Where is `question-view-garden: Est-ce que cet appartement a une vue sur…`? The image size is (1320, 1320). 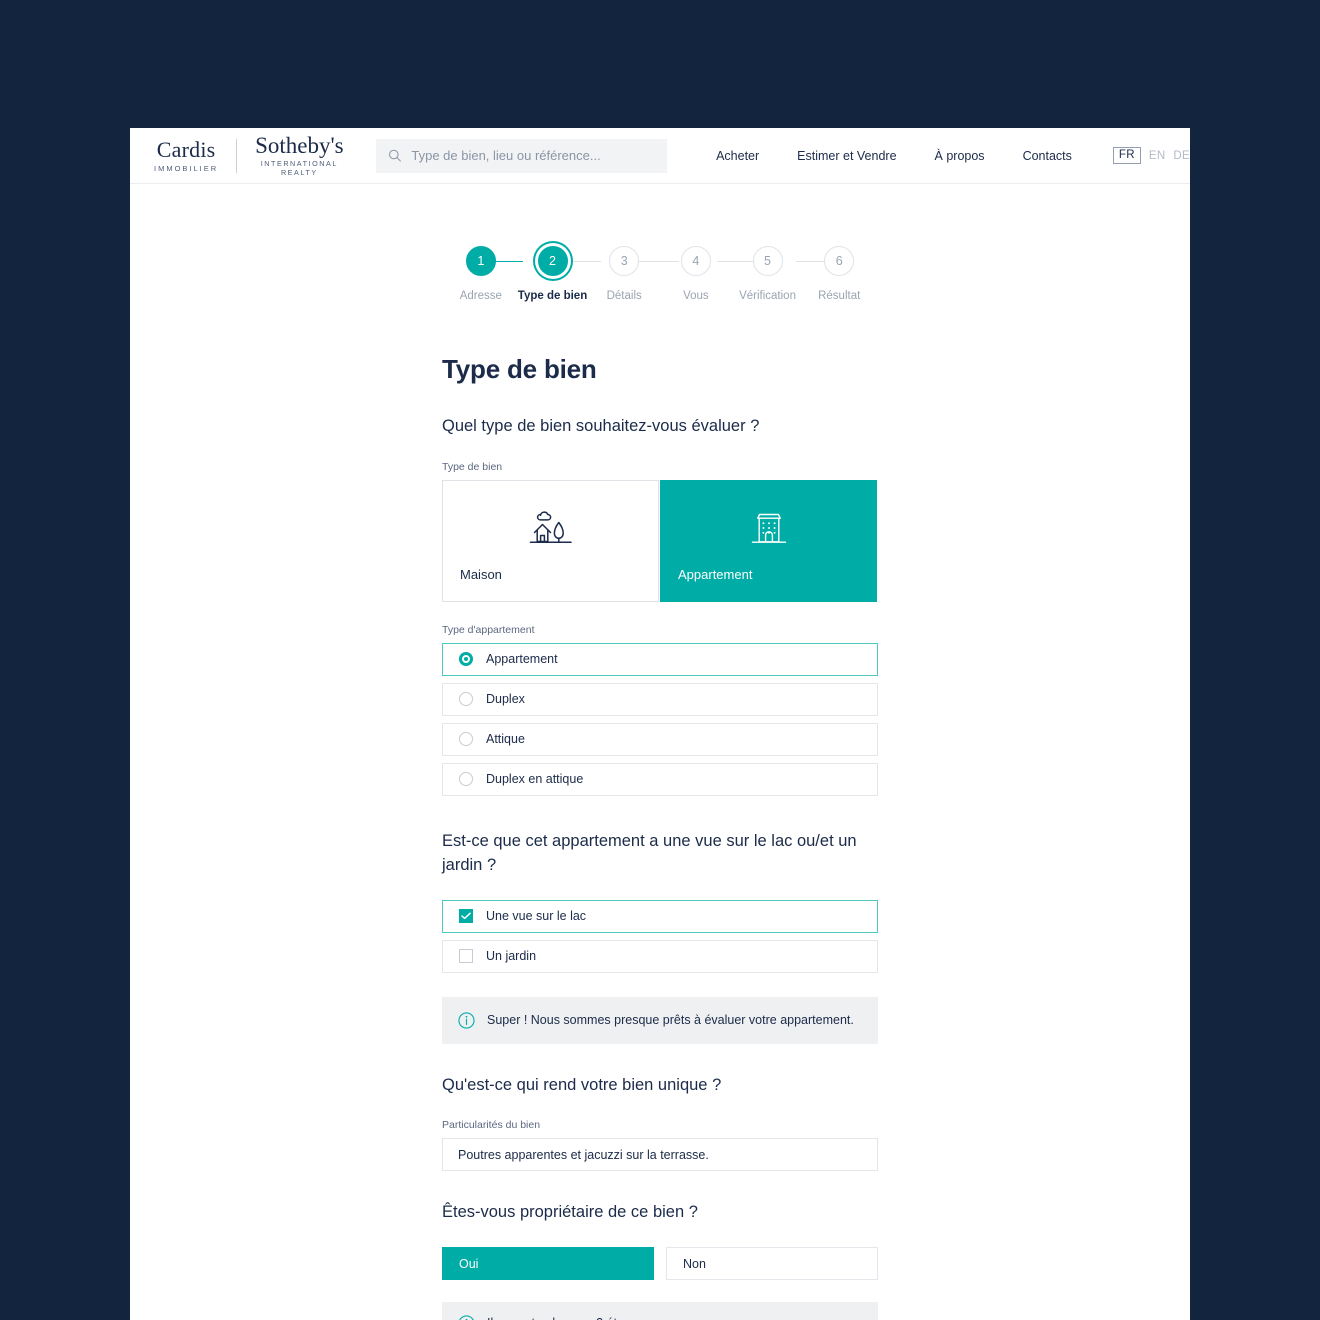 question-view-garden: Est-ce que cet appartement a une vue sur… is located at coordinates (649, 852).